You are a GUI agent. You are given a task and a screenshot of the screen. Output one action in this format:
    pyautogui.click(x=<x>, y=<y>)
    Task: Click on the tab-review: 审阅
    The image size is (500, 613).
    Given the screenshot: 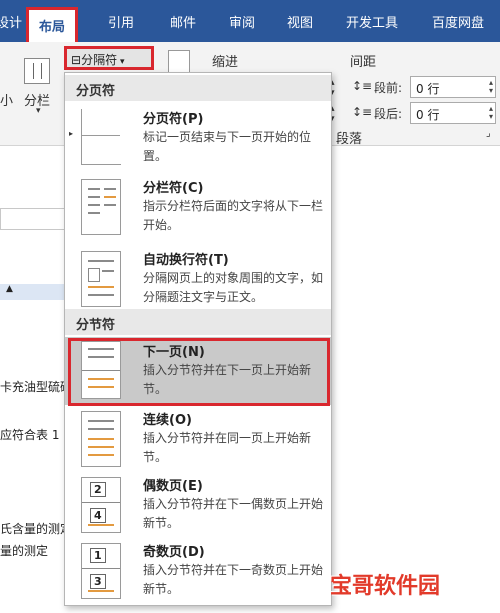 What is the action you would take?
    pyautogui.click(x=242, y=21)
    